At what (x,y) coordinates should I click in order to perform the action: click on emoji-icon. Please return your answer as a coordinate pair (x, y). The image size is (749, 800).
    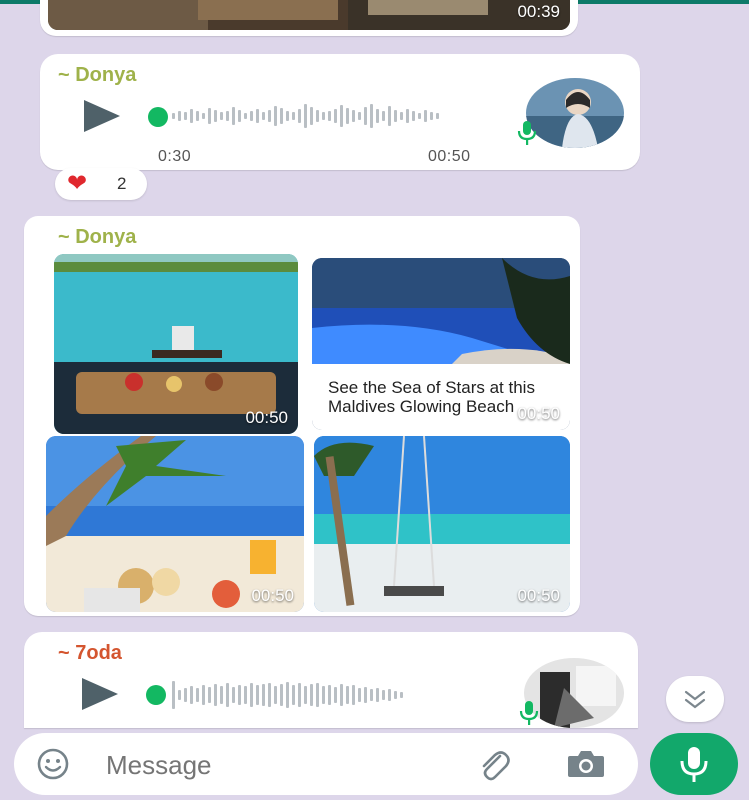
    Looking at the image, I should click on (53, 764).